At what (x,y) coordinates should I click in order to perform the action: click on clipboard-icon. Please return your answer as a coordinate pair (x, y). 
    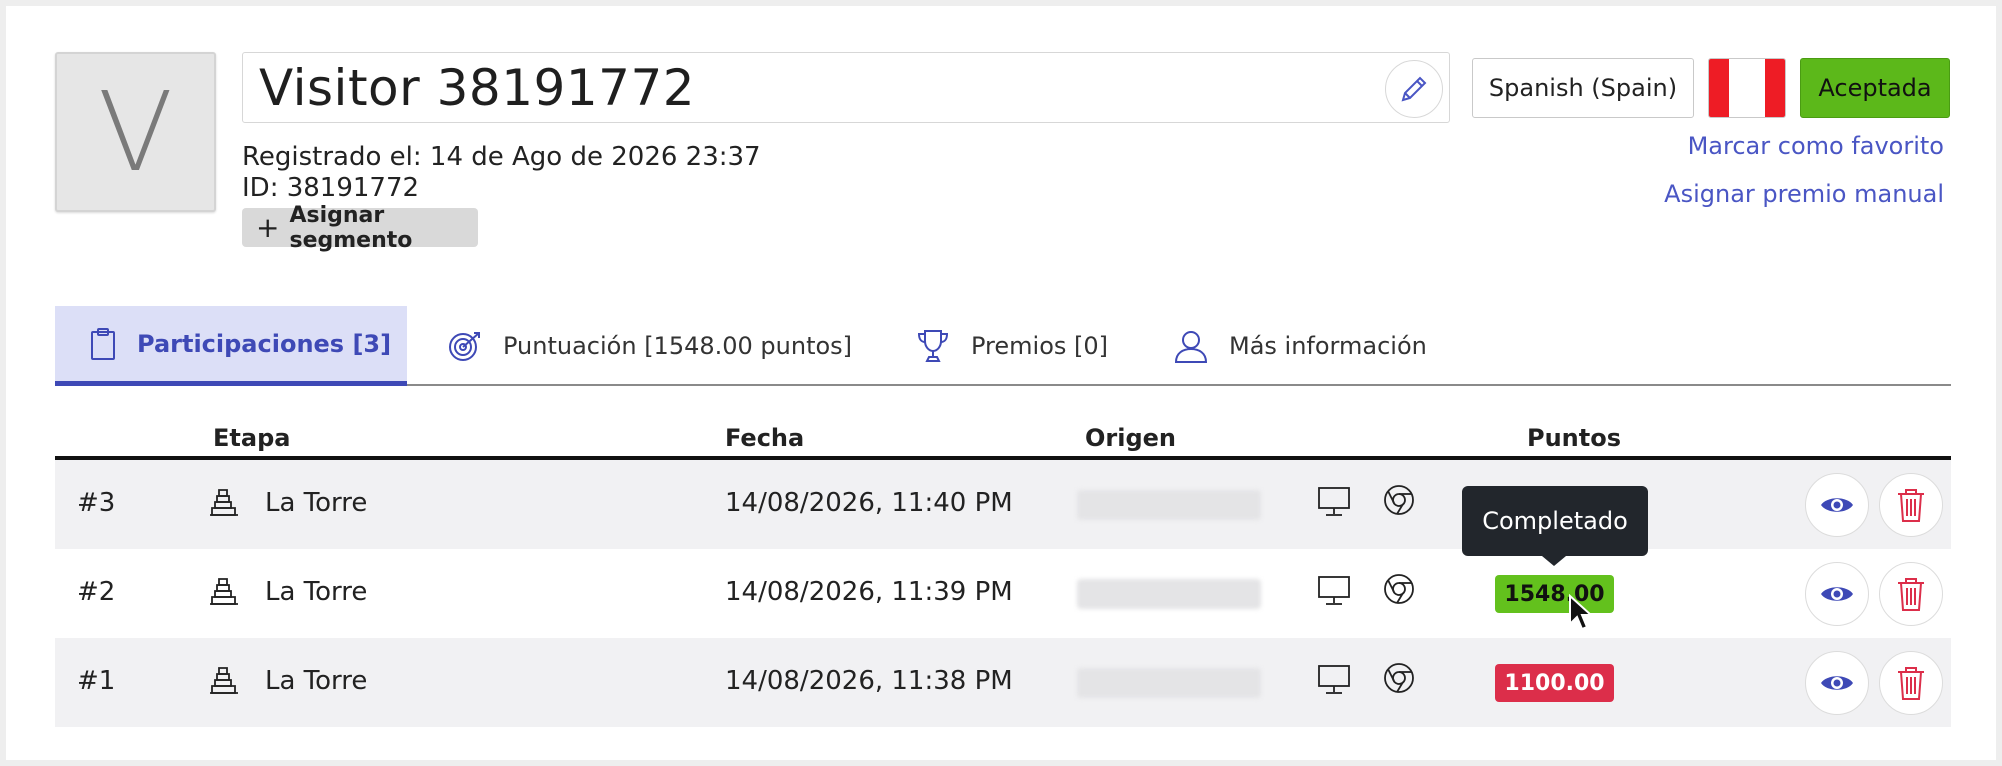
    Looking at the image, I should click on (103, 343).